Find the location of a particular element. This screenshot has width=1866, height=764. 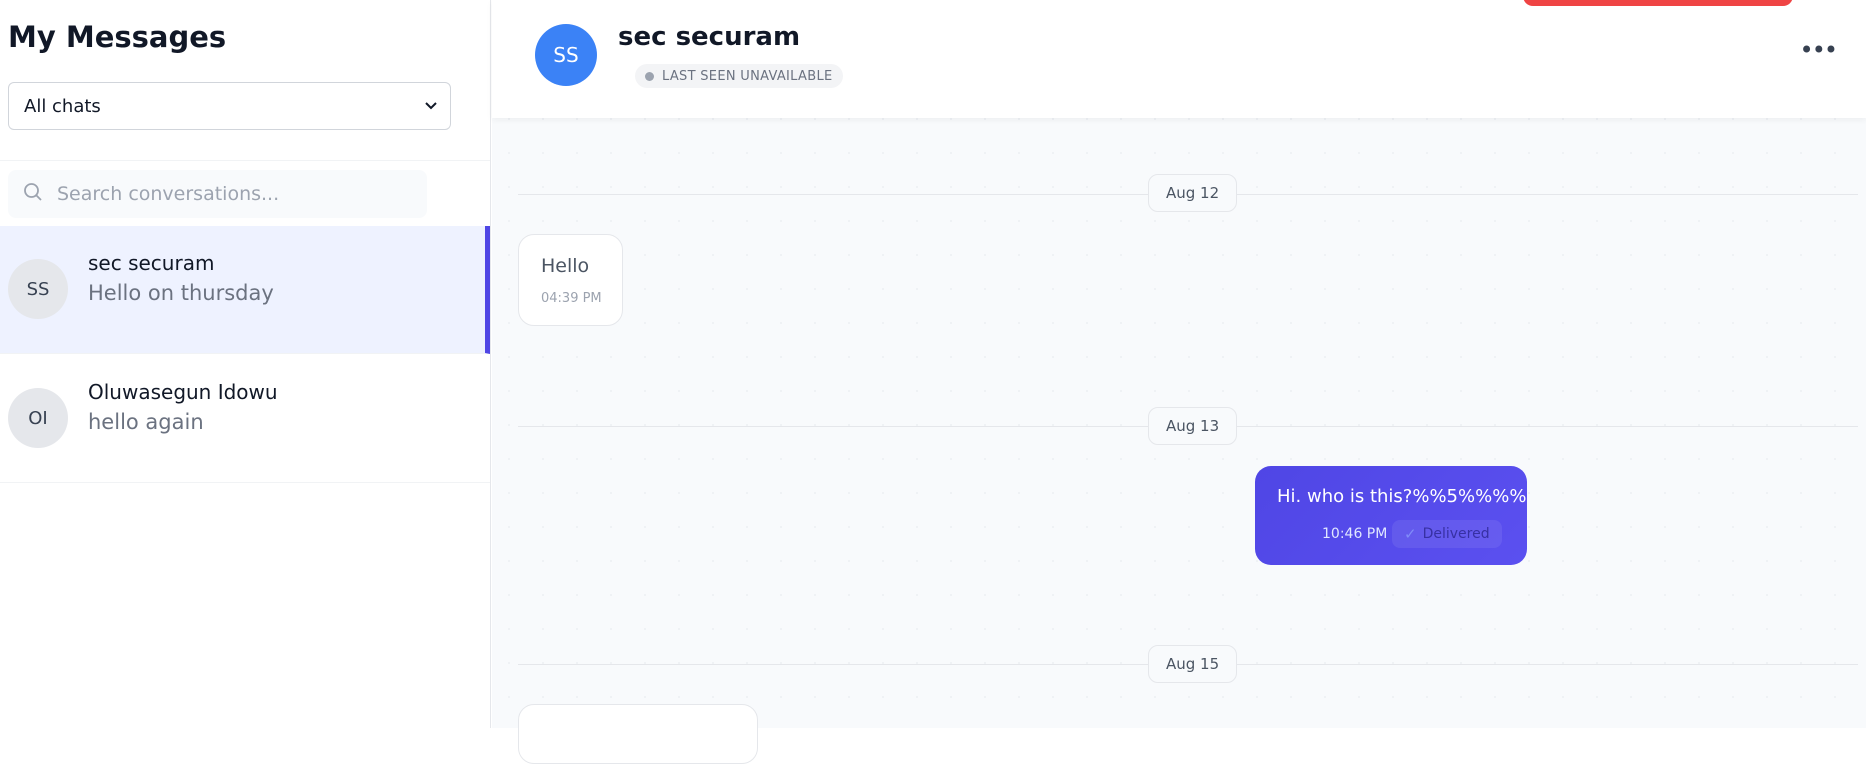

conversation-name: sec securam is located at coordinates (151, 263).